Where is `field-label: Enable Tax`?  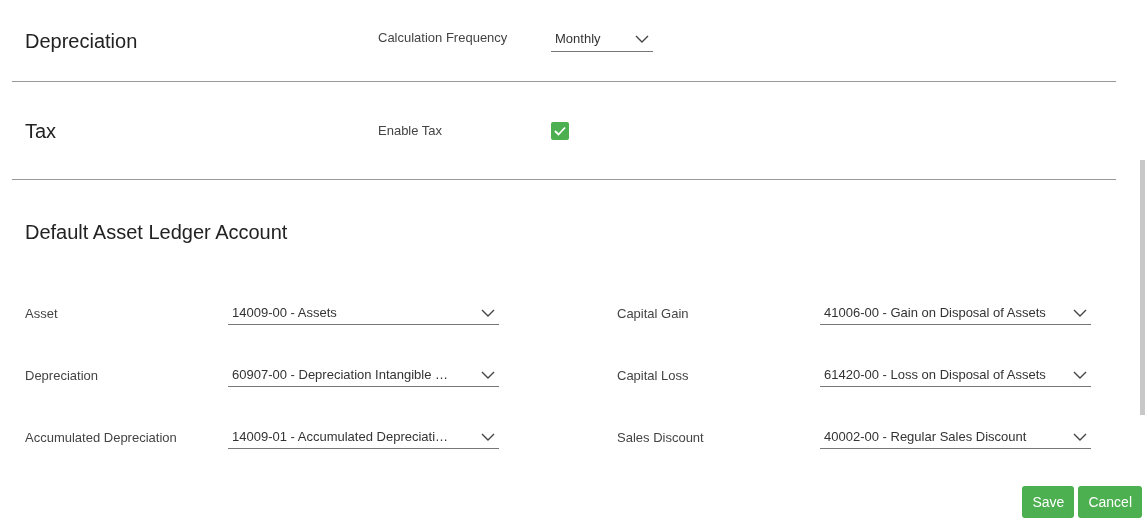
field-label: Enable Tax is located at coordinates (411, 130).